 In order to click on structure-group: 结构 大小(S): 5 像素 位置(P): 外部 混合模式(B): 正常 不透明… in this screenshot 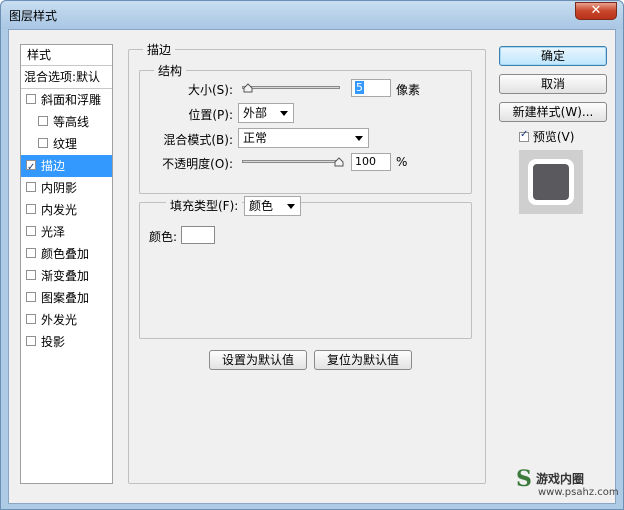, I will do `click(305, 128)`.